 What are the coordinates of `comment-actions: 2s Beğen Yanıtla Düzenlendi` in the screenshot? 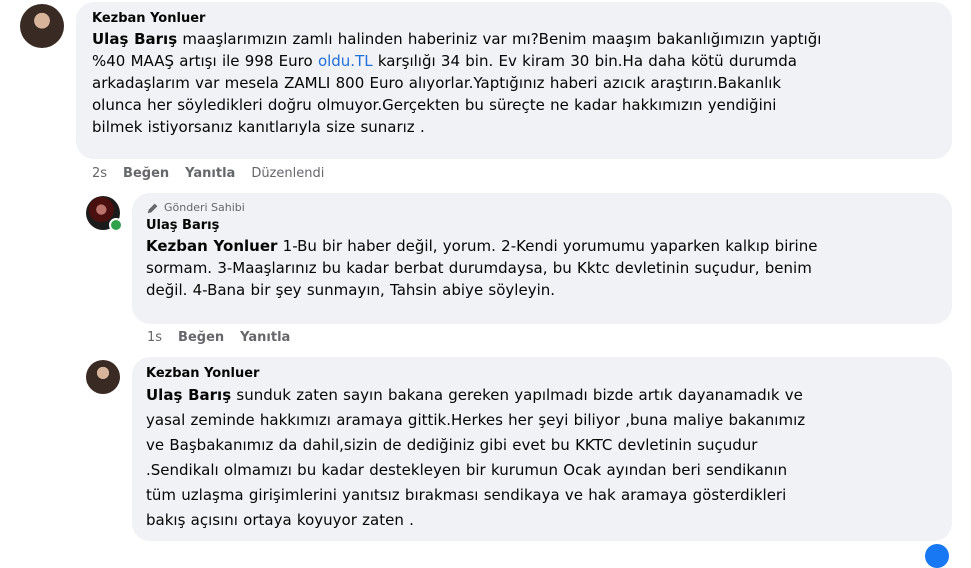 It's located at (208, 174).